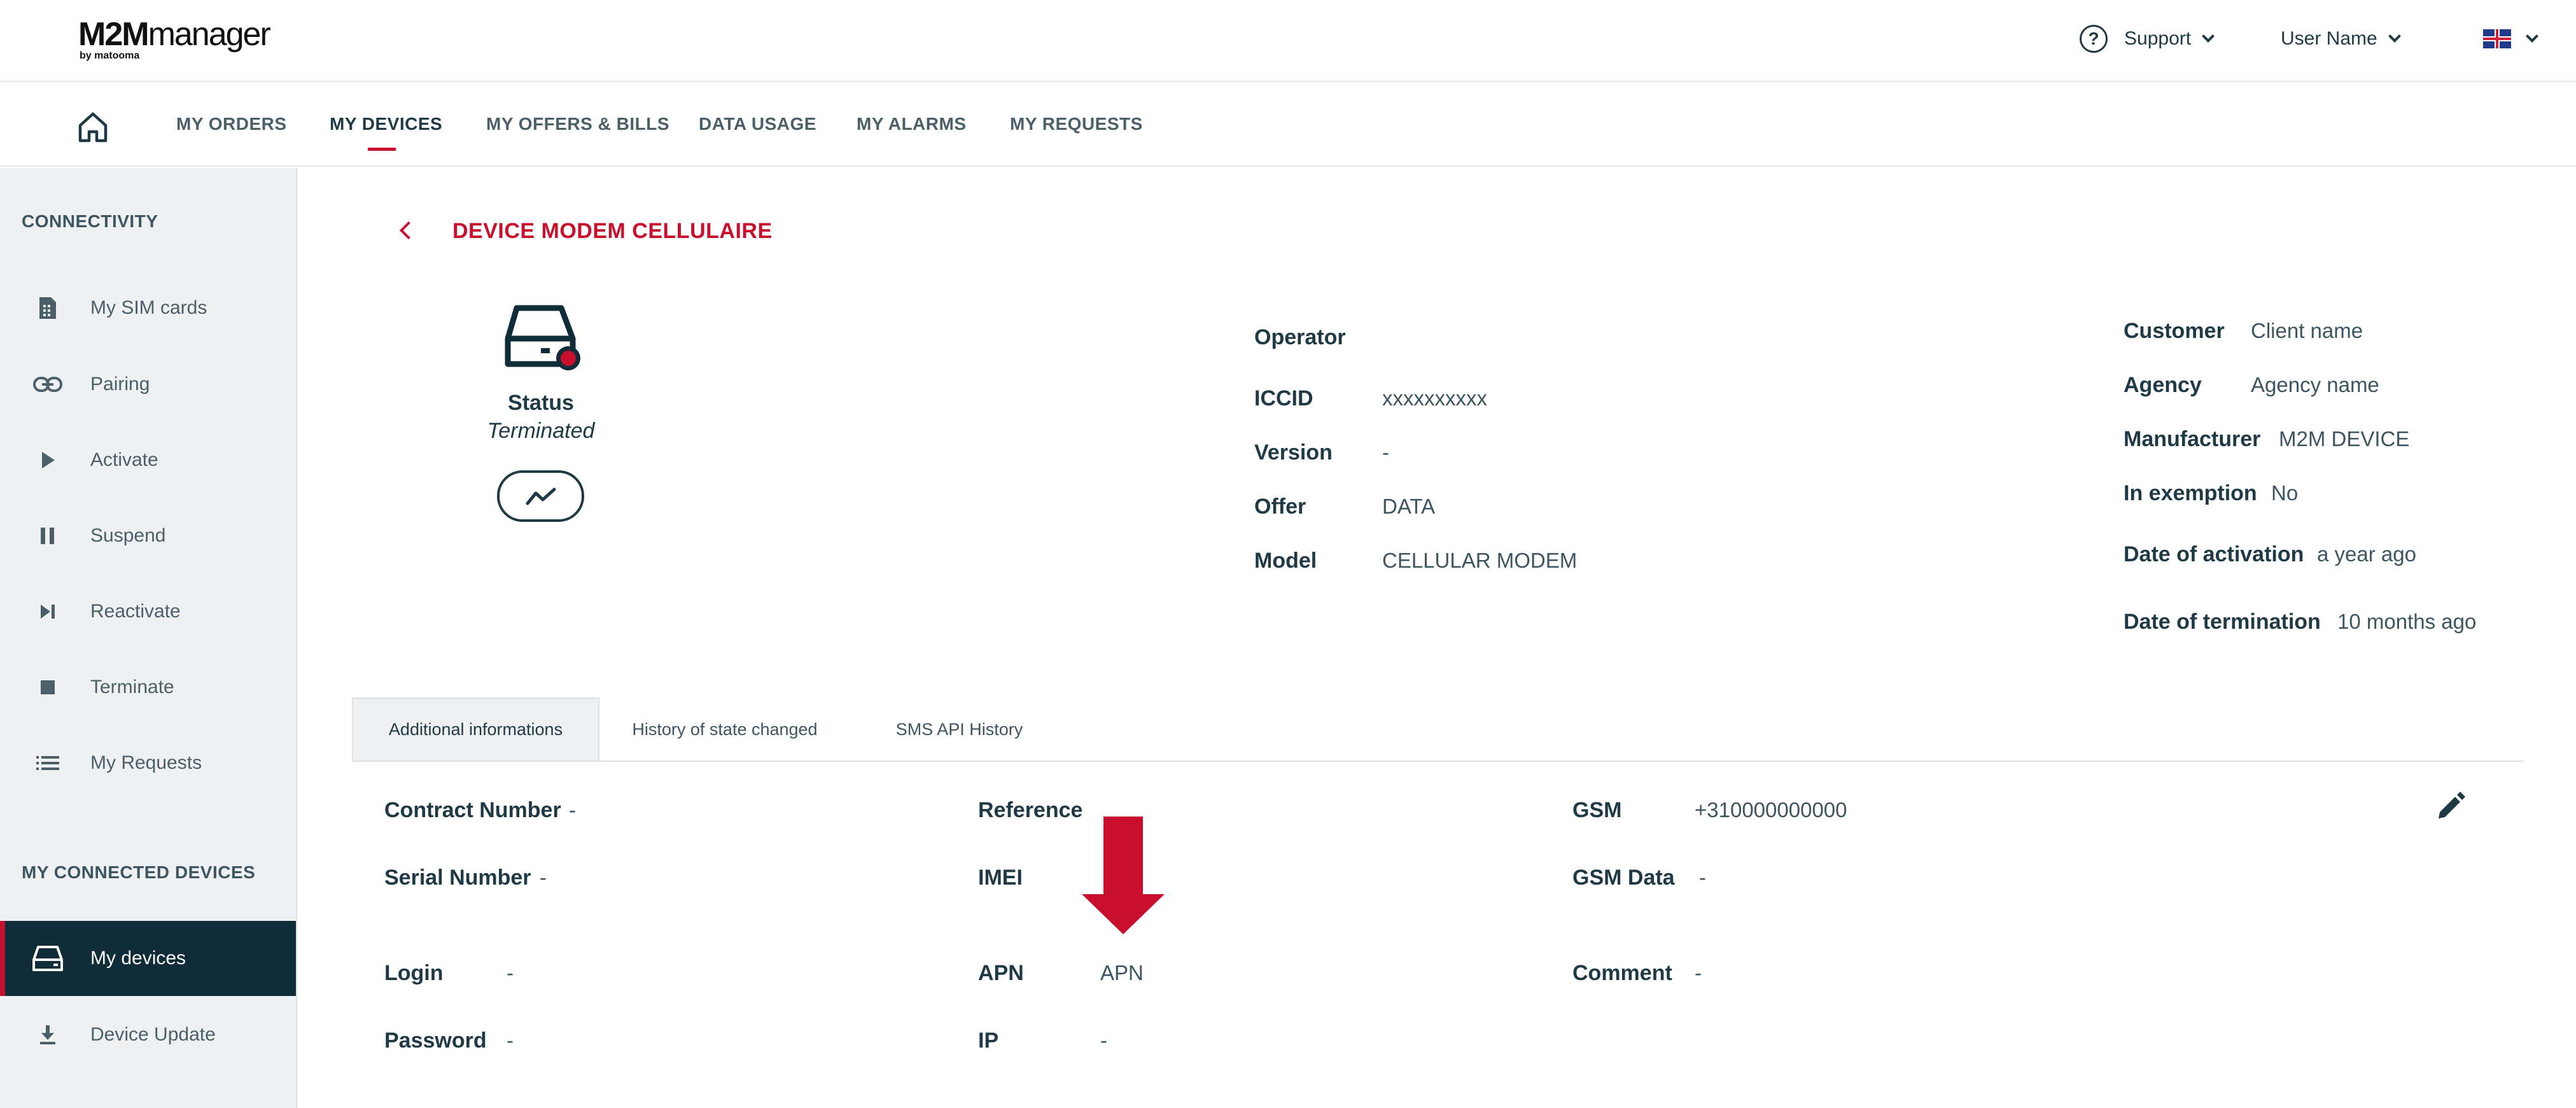 The width and height of the screenshot is (2576, 1108). Describe the element at coordinates (2307, 330) in the screenshot. I see `customer-value: Client name` at that location.